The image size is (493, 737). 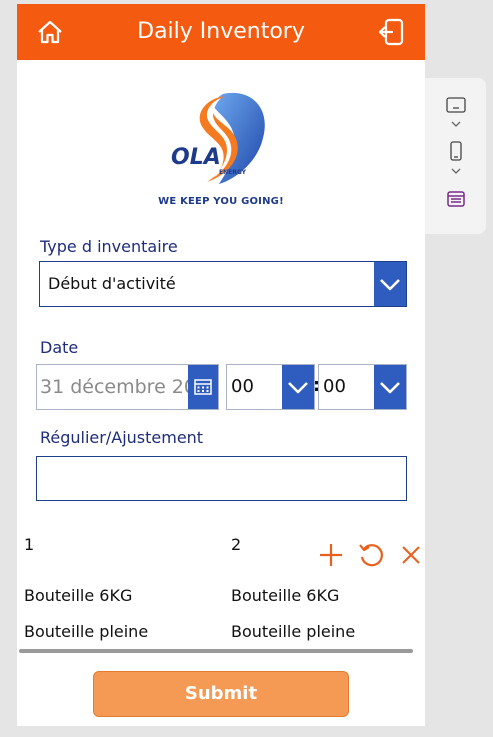 What do you see at coordinates (334, 386) in the screenshot?
I see `minute-value: 00` at bounding box center [334, 386].